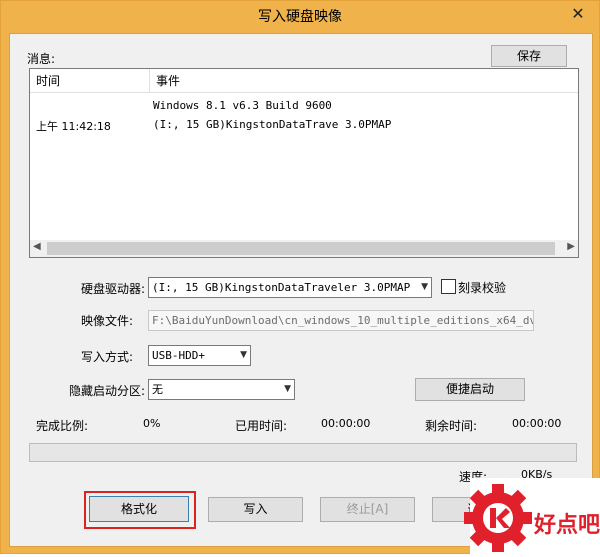 The image size is (600, 557). Describe the element at coordinates (281, 287) in the screenshot. I see `drive-value: (I:, 15 GB)KingstonDataTraveler 3.0PMAP` at that location.